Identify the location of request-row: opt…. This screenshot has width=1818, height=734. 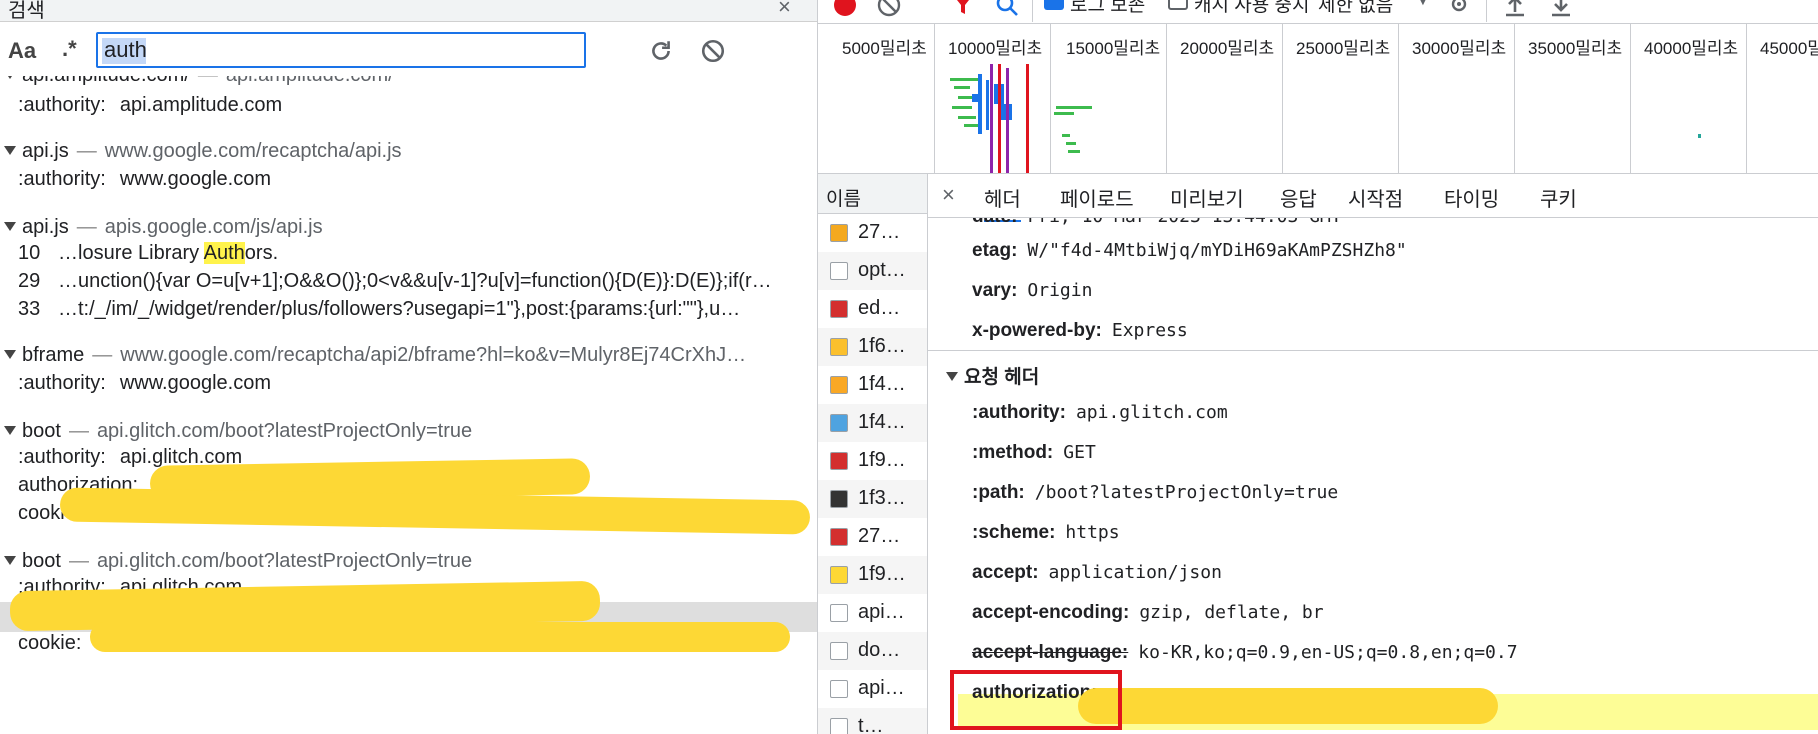
(872, 271).